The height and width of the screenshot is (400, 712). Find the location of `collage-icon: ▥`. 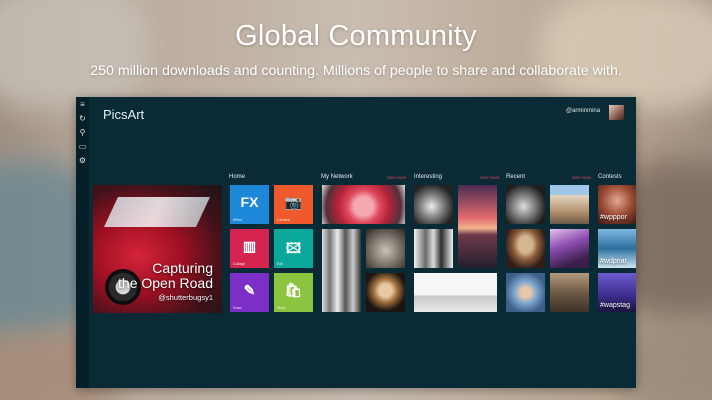

collage-icon: ▥ is located at coordinates (249, 246).